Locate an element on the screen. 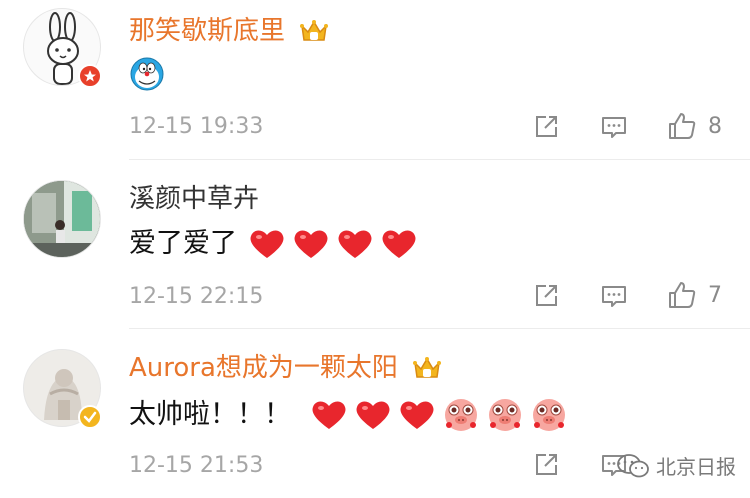  doraemon-emoji-icon is located at coordinates (147, 74).